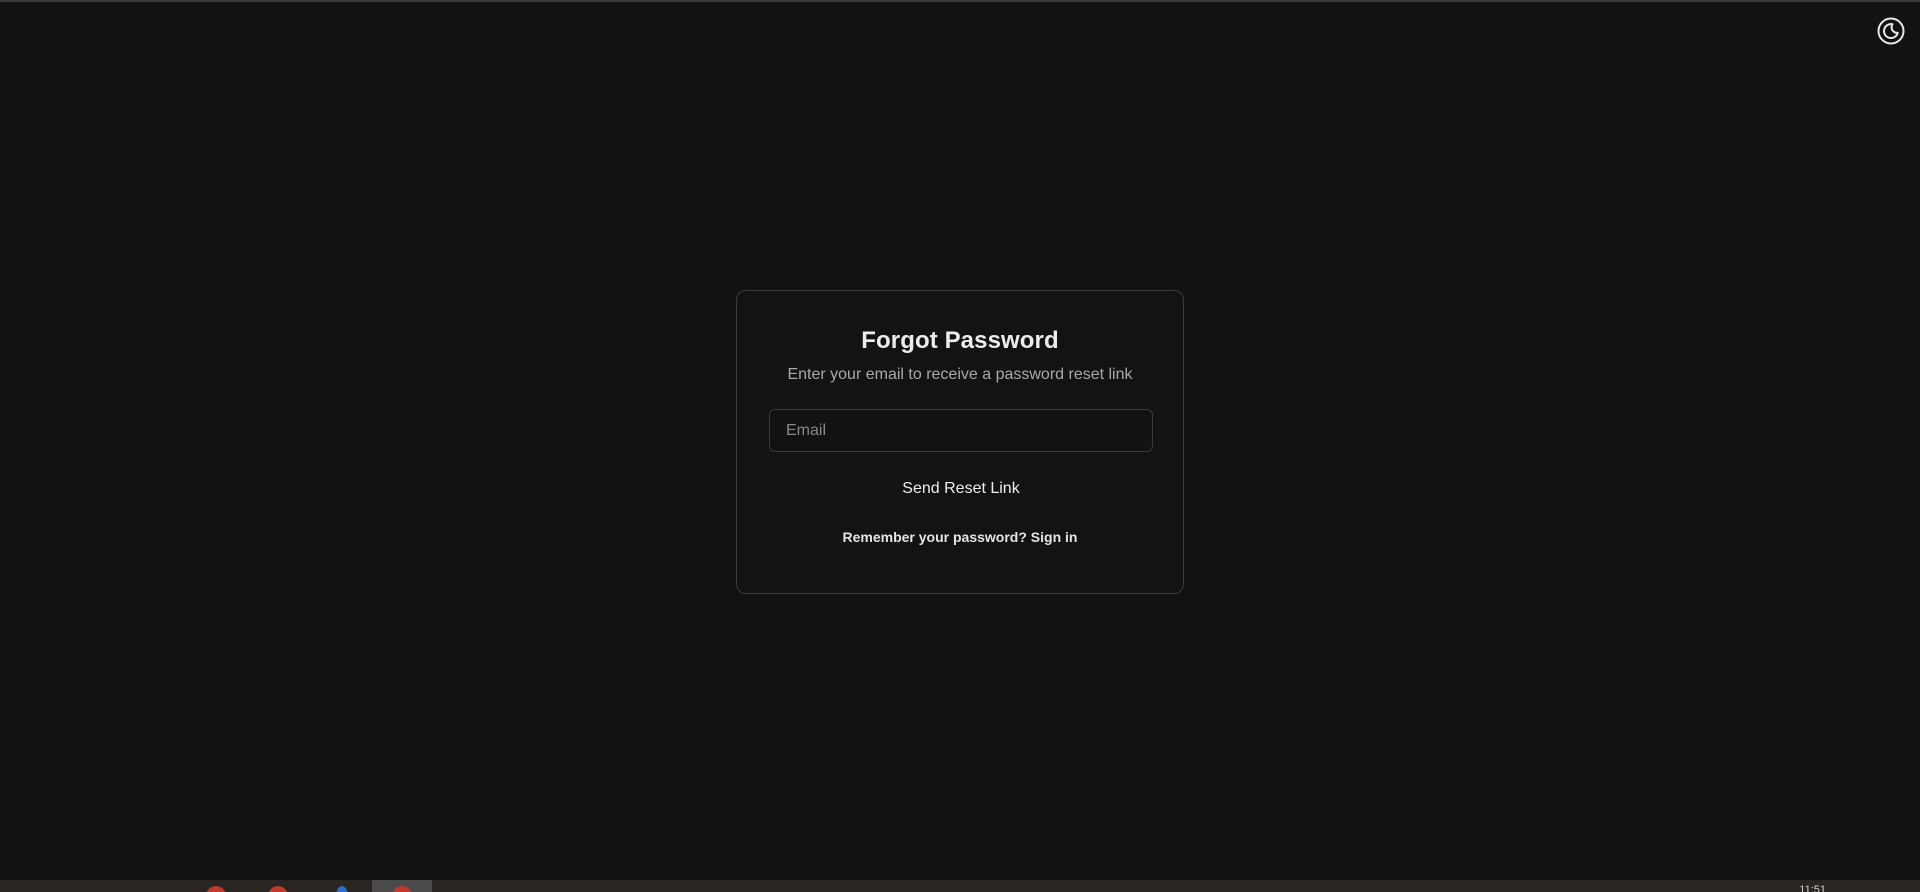  What do you see at coordinates (936, 537) in the screenshot?
I see `remember-password-text: Remember your password?` at bounding box center [936, 537].